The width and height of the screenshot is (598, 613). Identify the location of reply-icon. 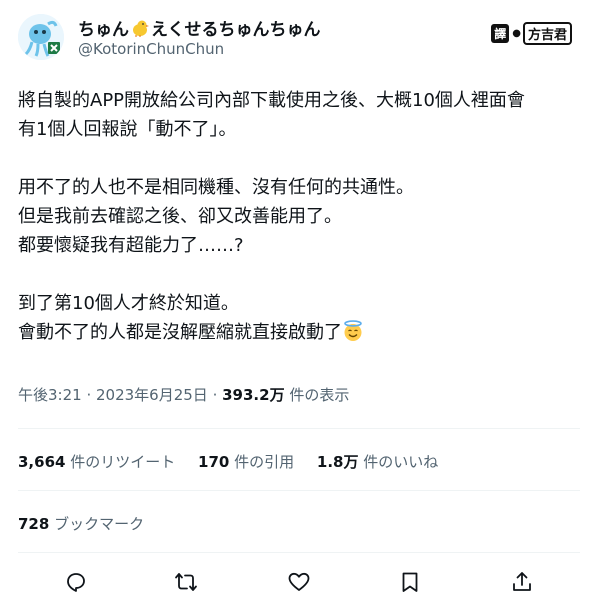
(76, 582).